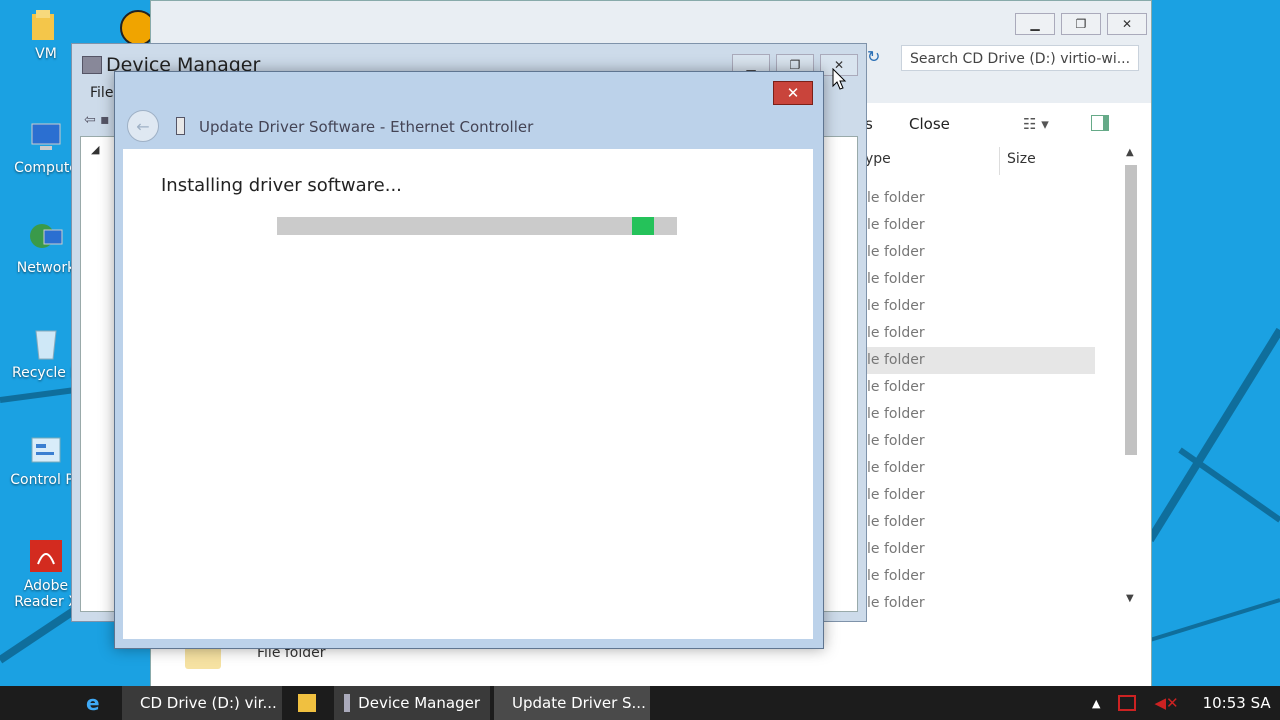 The width and height of the screenshot is (1280, 720). Describe the element at coordinates (46, 238) in the screenshot. I see `network-icon` at that location.